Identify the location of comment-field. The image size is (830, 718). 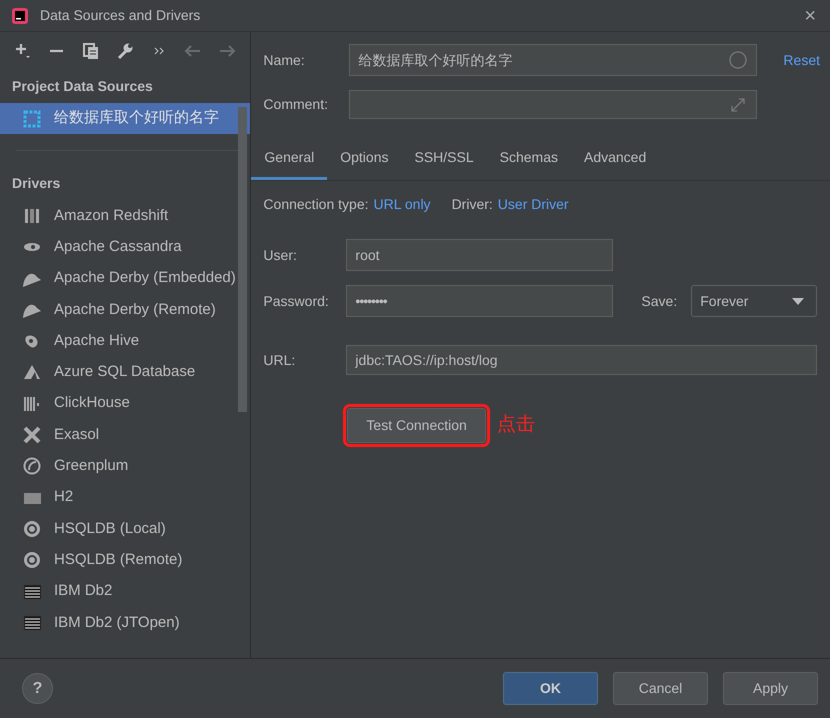
(553, 104).